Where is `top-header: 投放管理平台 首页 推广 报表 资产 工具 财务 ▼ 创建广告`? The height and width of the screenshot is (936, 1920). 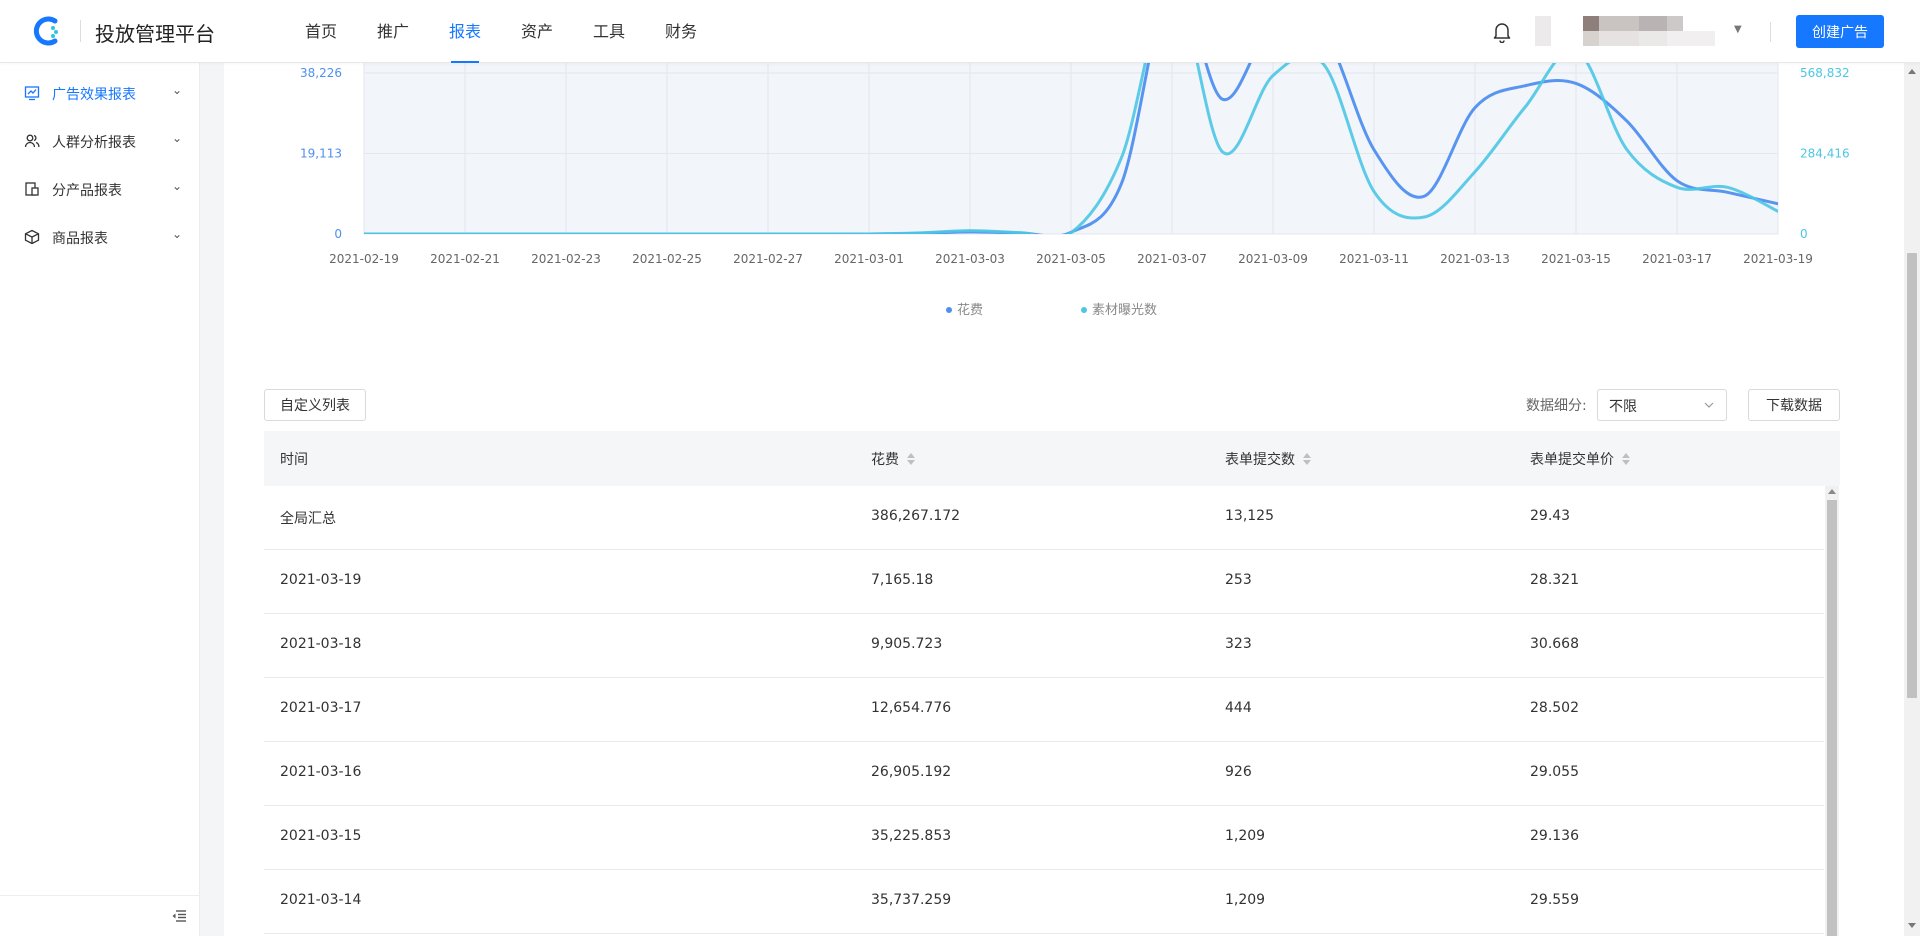
top-header: 投放管理平台 首页 推广 报表 资产 工具 财务 ▼ 创建广告 is located at coordinates (960, 31).